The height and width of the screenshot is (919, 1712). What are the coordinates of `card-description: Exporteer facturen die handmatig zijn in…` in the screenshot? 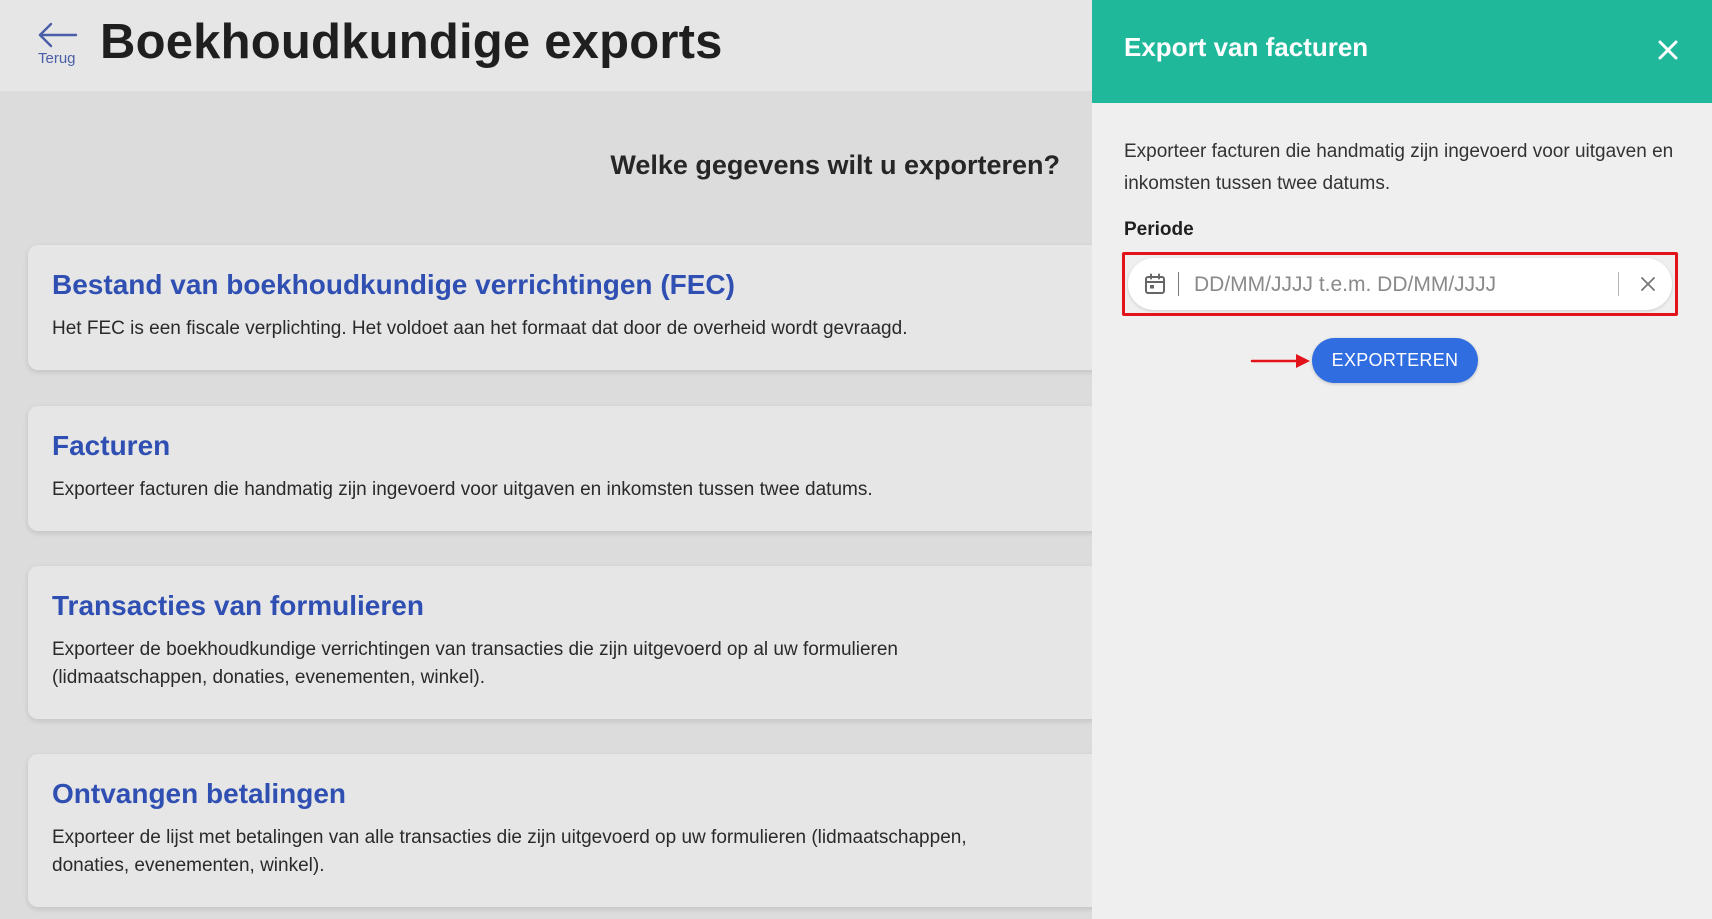 It's located at (462, 489).